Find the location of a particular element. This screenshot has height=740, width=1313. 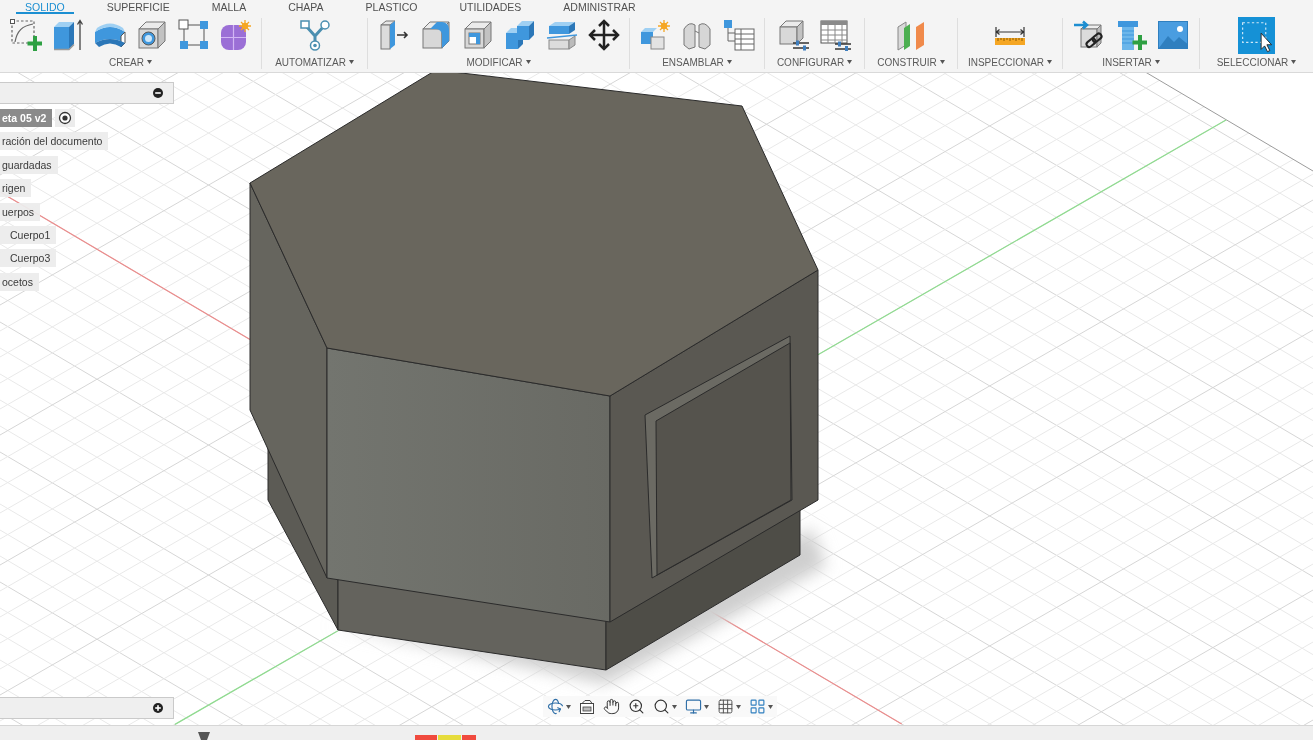

tab: UTILIDADES is located at coordinates (490, 7).